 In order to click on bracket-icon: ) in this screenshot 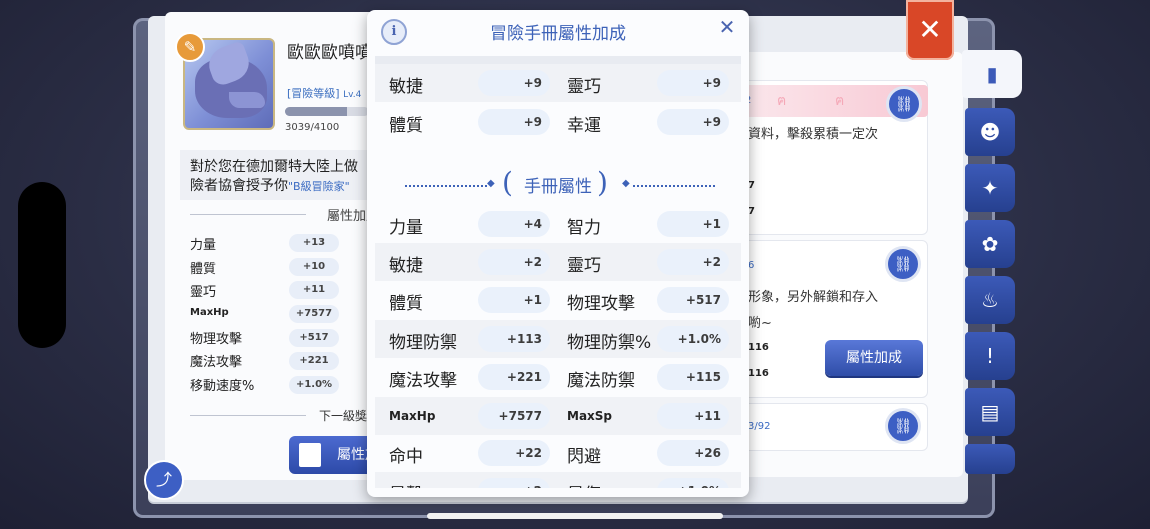, I will do `click(602, 182)`.